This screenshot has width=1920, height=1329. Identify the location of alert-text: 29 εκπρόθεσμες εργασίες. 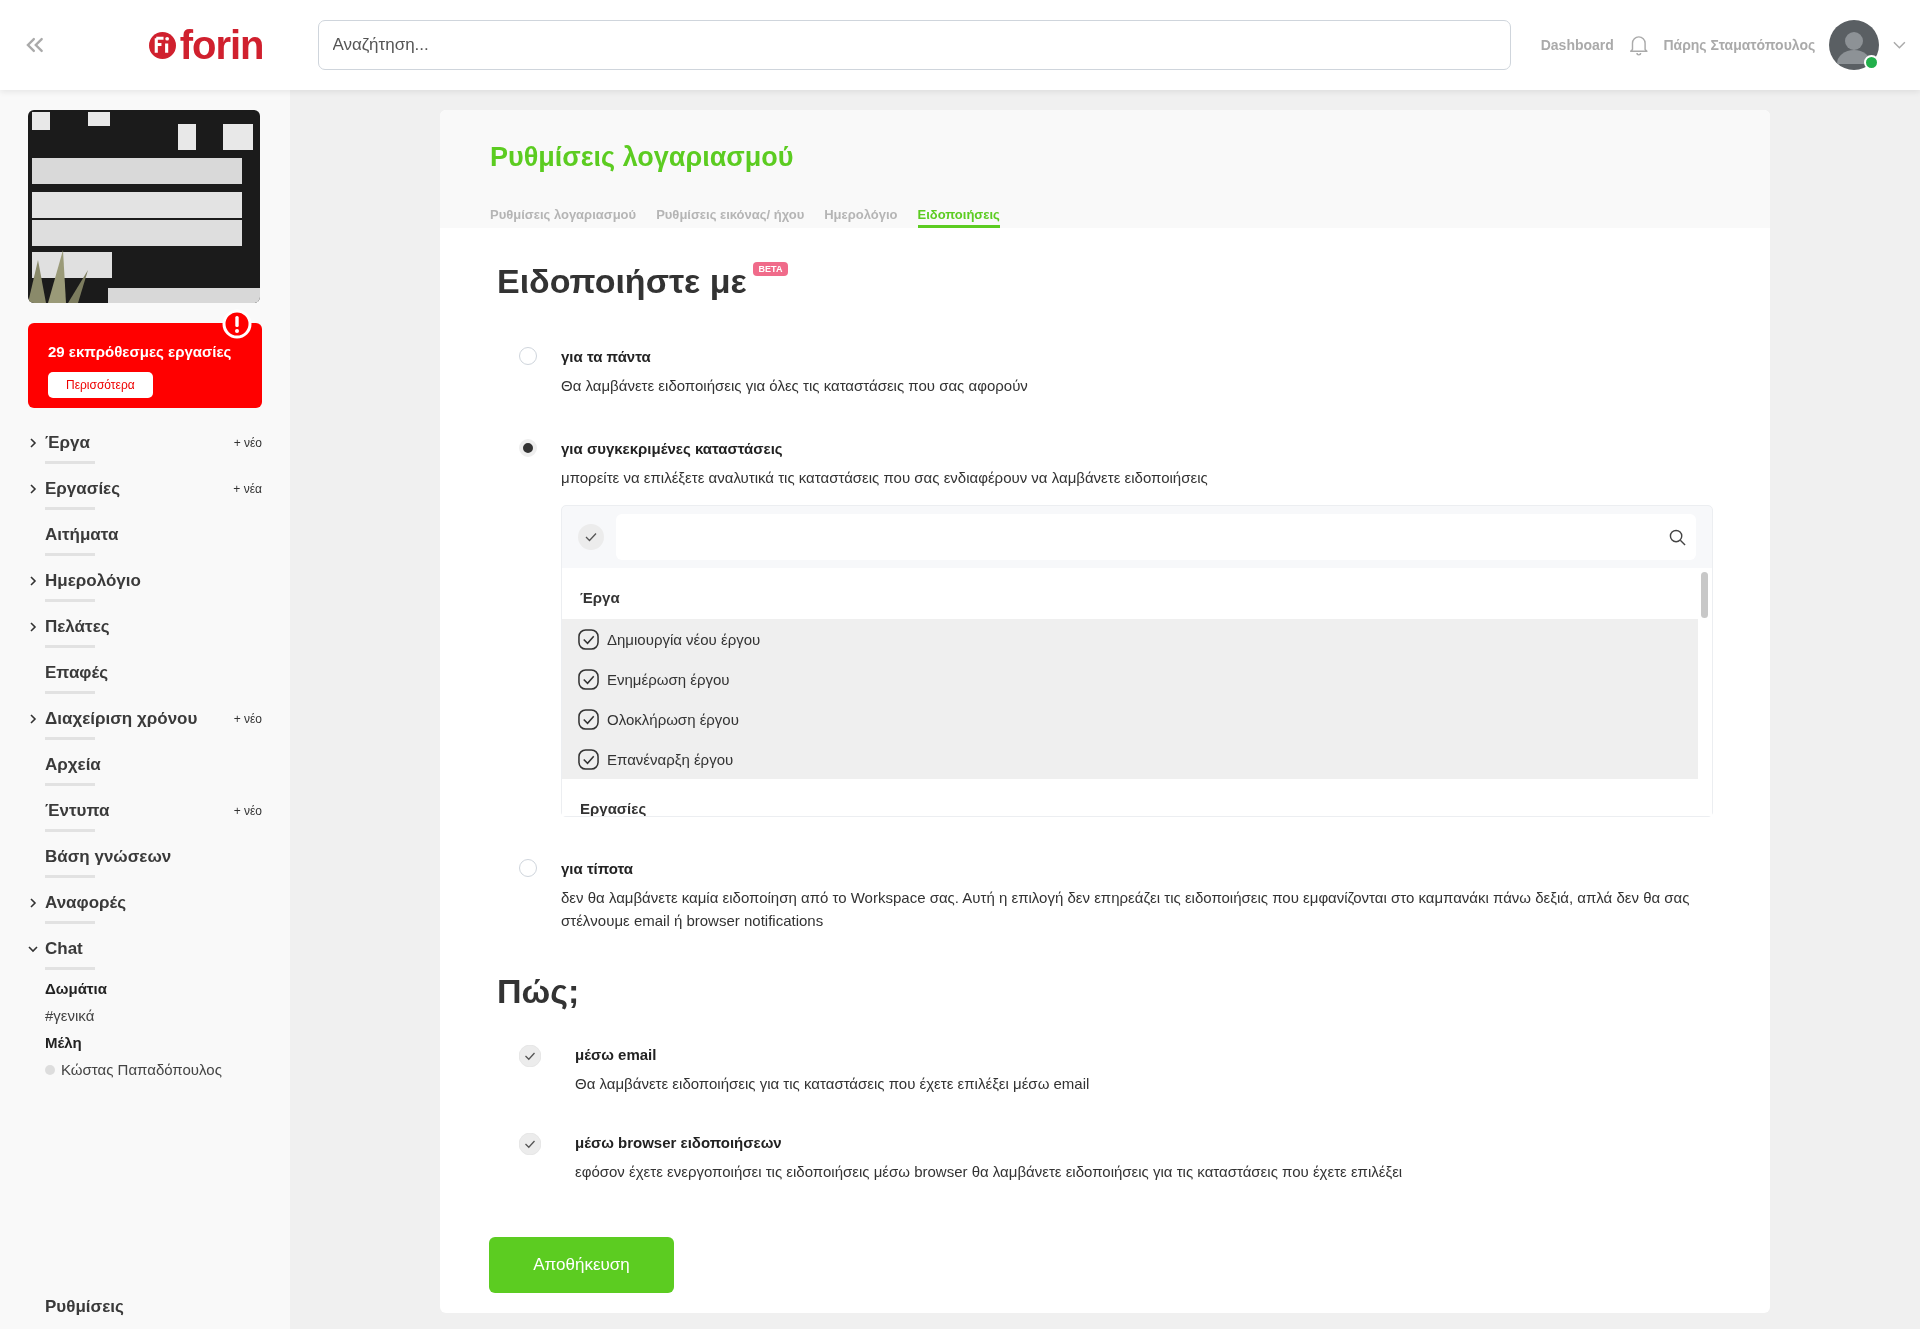
(140, 351).